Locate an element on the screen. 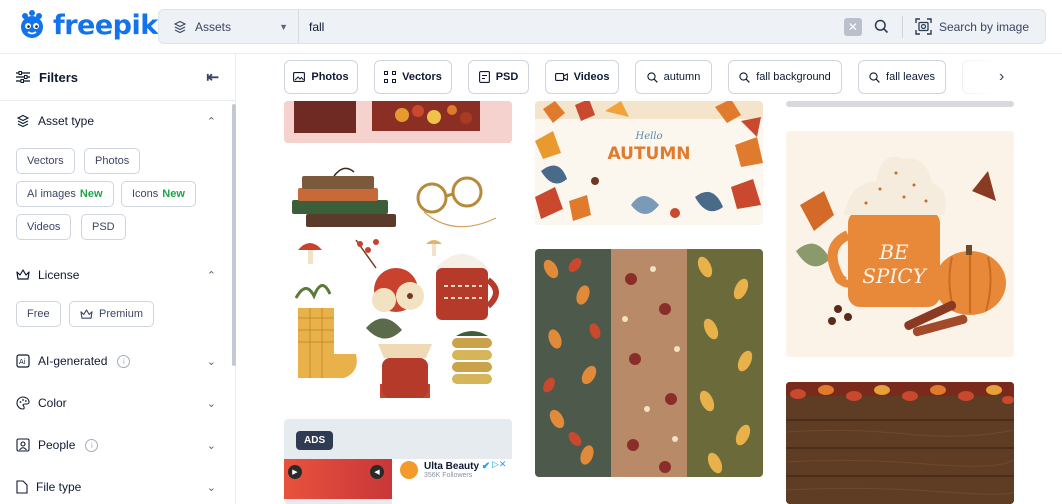  advertiser-followers: 356K Followers is located at coordinates (448, 475).